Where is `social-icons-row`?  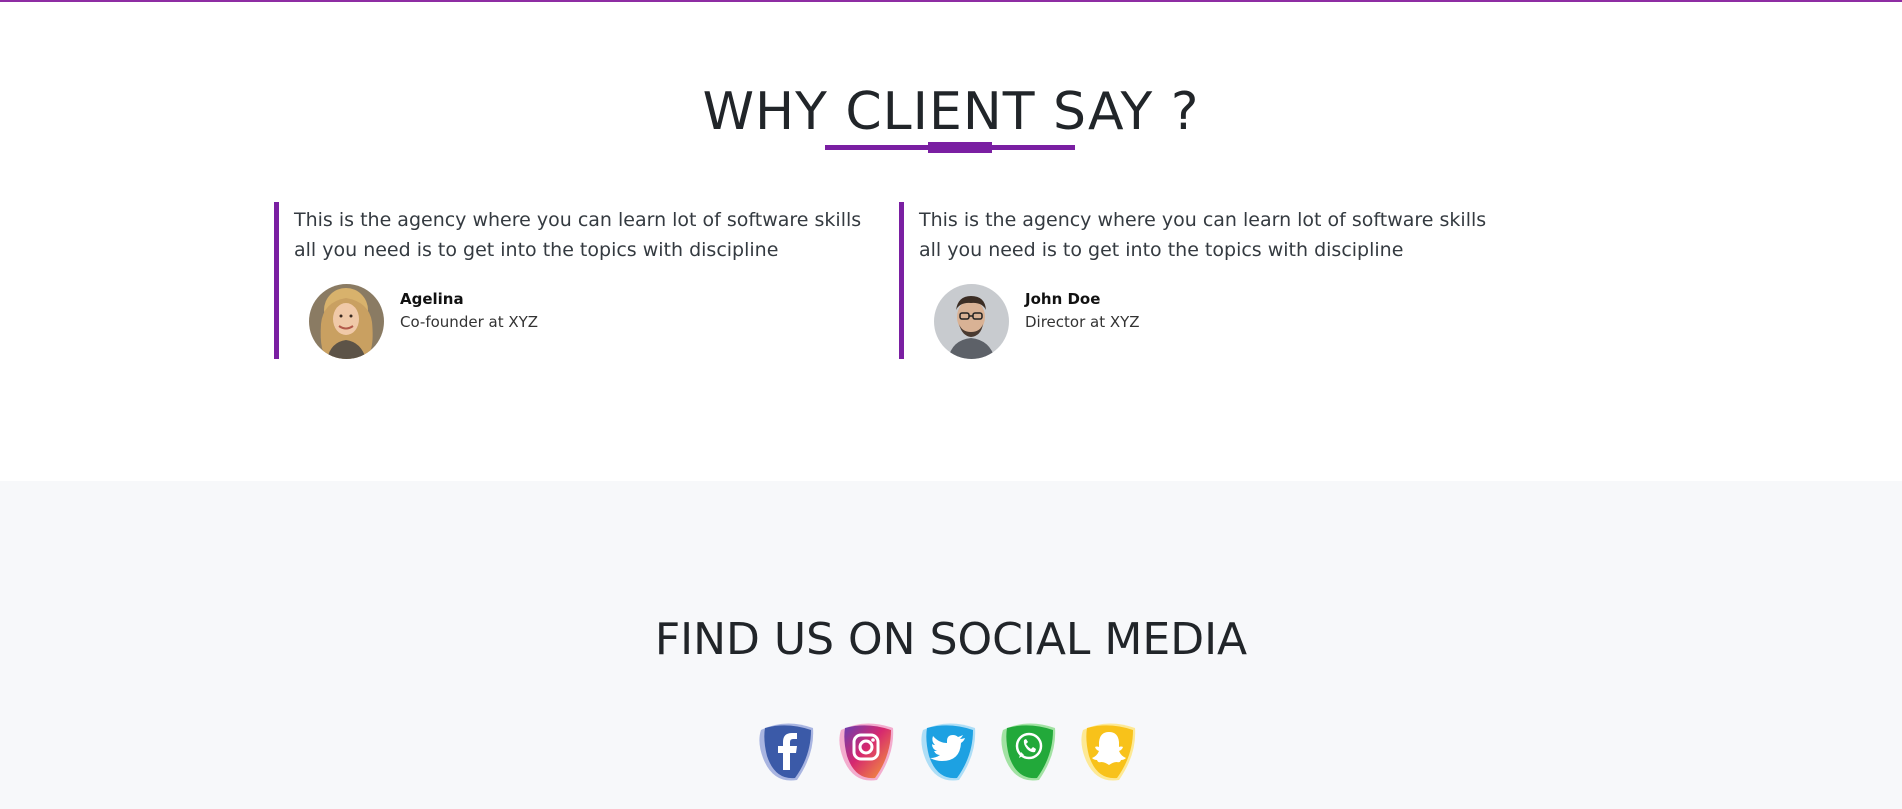
social-icons-row is located at coordinates (950, 753).